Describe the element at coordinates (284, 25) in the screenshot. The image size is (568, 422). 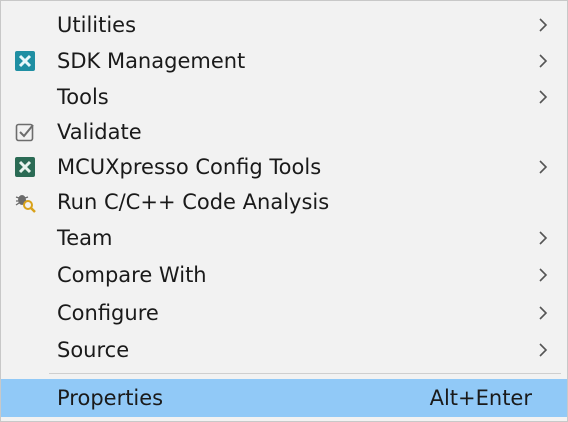
I see `menu-item-utilities: Utilities` at that location.